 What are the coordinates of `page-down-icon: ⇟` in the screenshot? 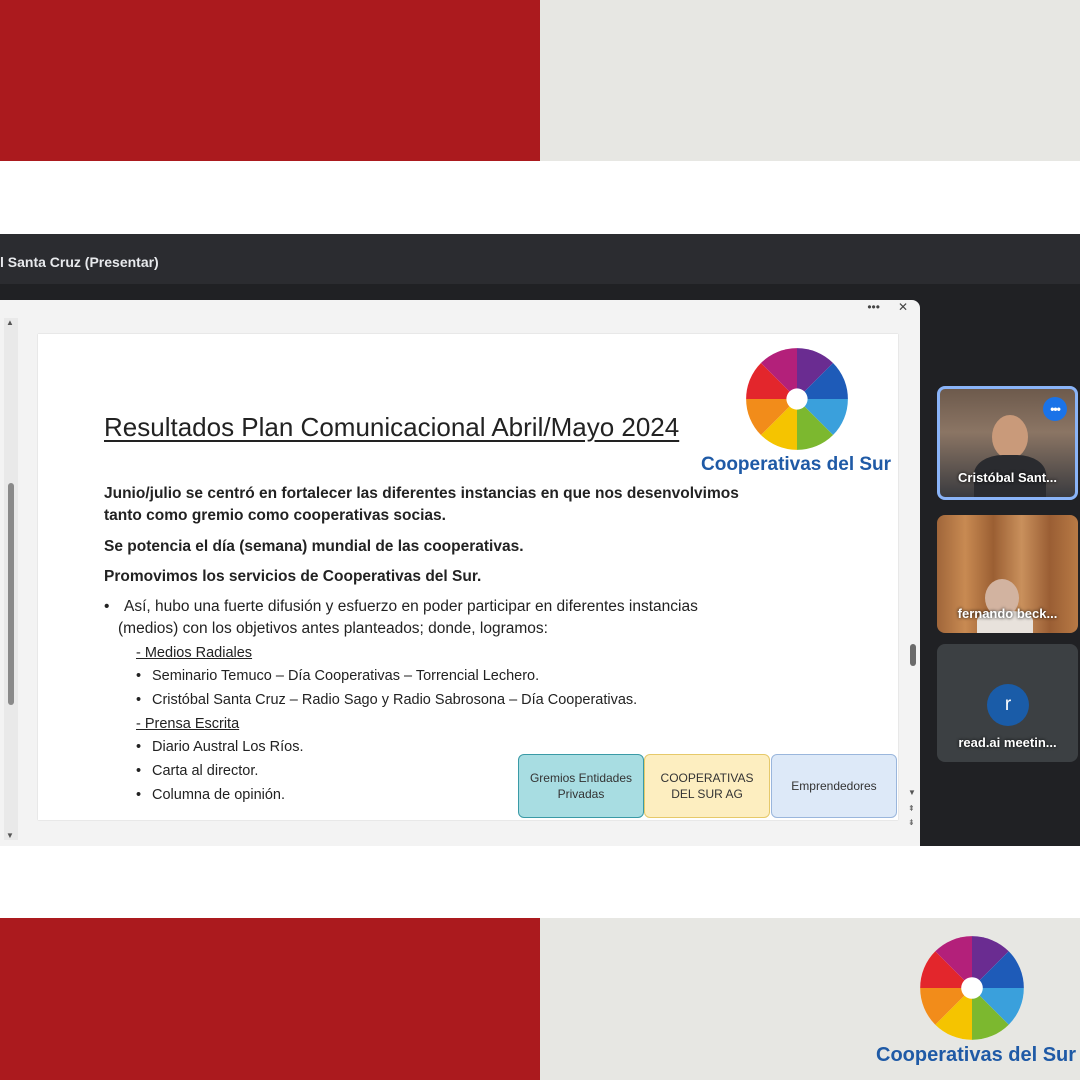 It's located at (911, 822).